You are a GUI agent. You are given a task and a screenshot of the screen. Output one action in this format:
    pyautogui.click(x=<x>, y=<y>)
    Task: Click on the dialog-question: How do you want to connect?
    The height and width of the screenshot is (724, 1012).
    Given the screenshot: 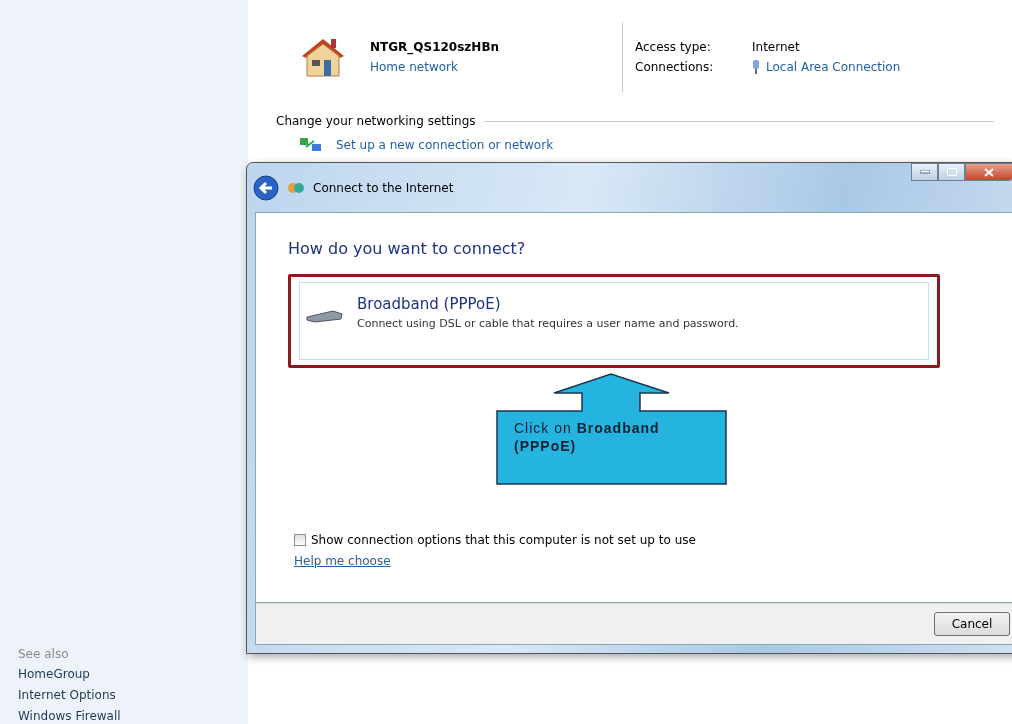 What is the action you would take?
    pyautogui.click(x=407, y=248)
    